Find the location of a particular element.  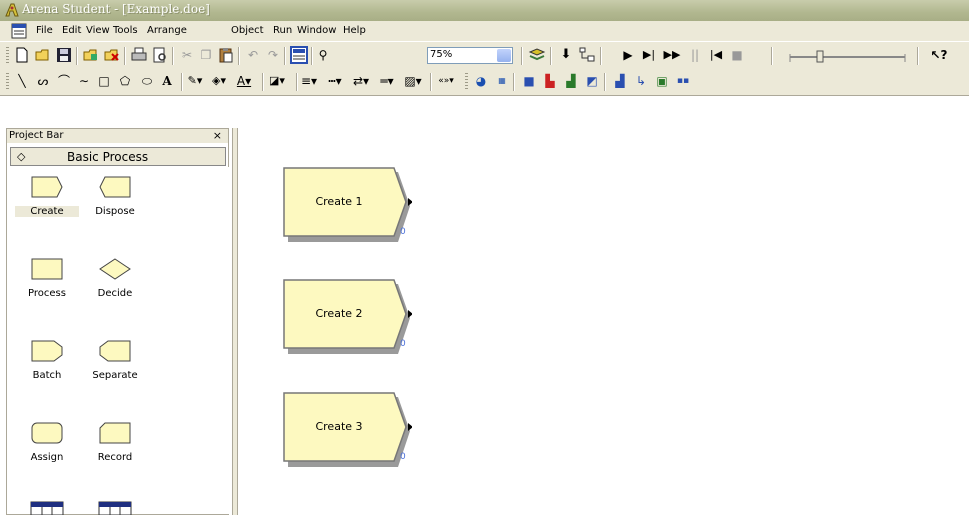

module-dispose: Dispose is located at coordinates (115, 196).